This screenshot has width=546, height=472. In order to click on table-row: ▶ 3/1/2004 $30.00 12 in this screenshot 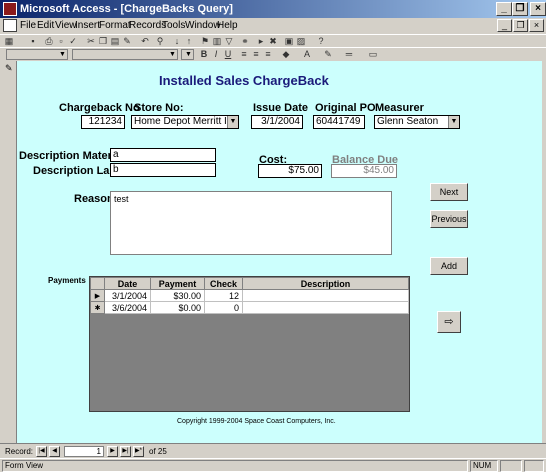, I will do `click(249, 295)`.